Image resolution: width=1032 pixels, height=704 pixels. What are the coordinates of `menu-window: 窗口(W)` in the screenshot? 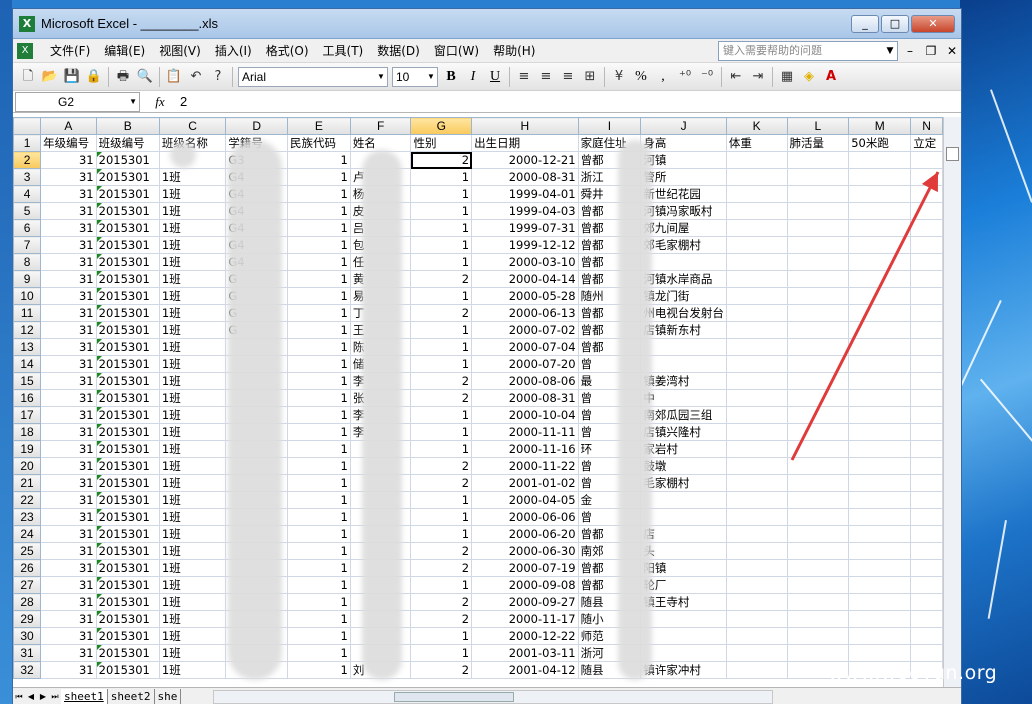 It's located at (456, 50).